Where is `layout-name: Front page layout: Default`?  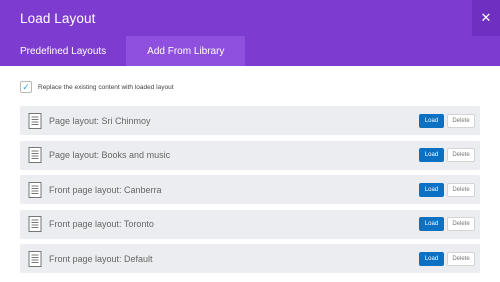
layout-name: Front page layout: Default is located at coordinates (101, 258).